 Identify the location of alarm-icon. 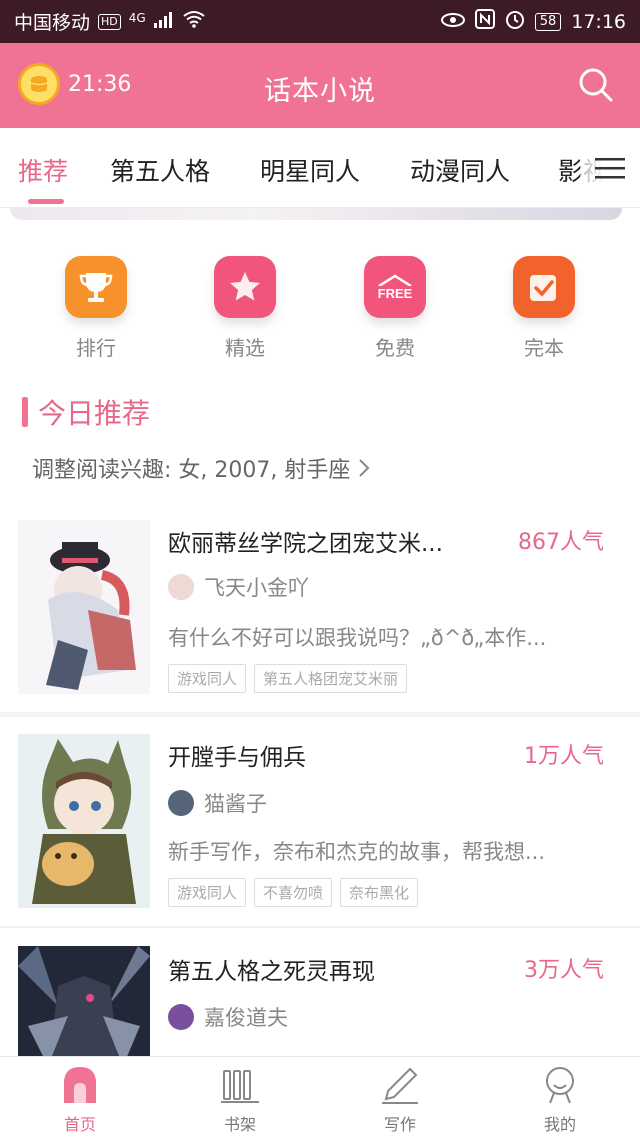
(515, 21).